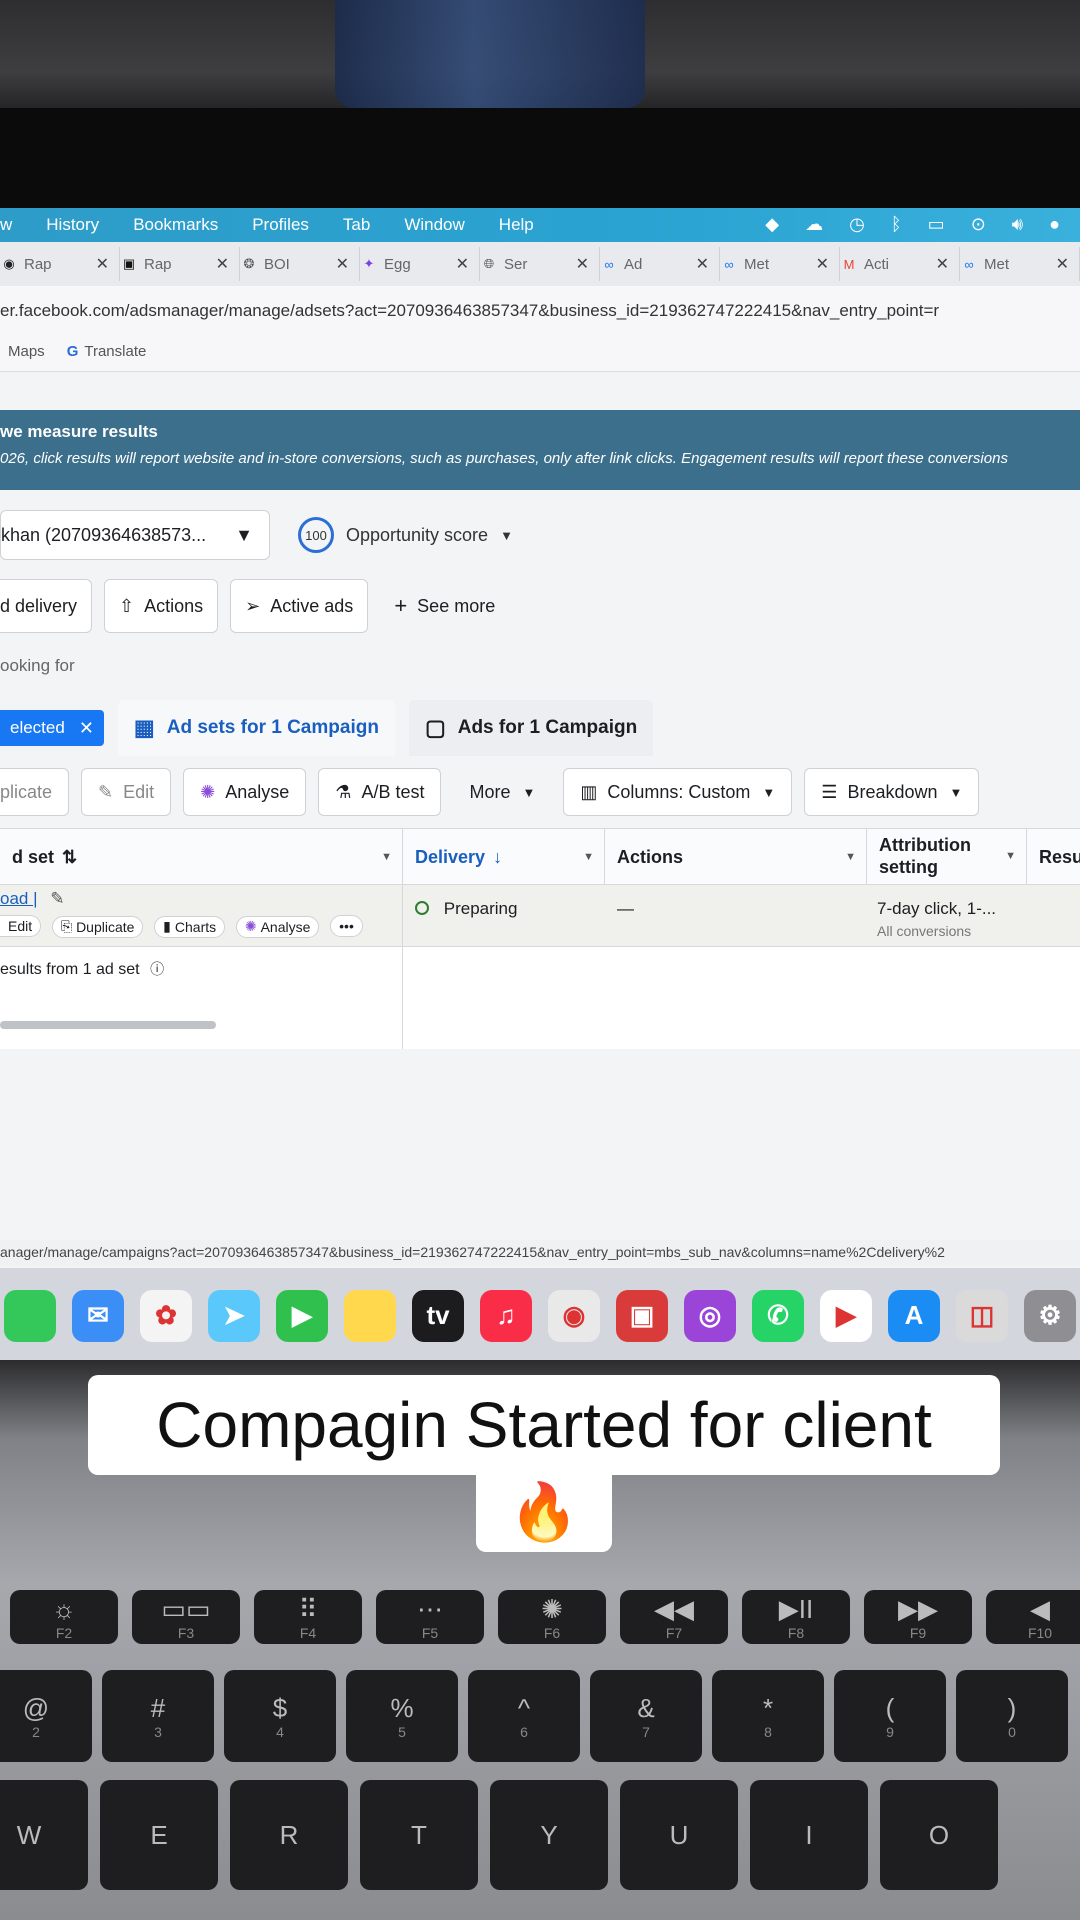 This screenshot has height=1920, width=1080. Describe the element at coordinates (540, 264) in the screenshot. I see `browser-tab: 🌐︎ Ser ✕` at that location.